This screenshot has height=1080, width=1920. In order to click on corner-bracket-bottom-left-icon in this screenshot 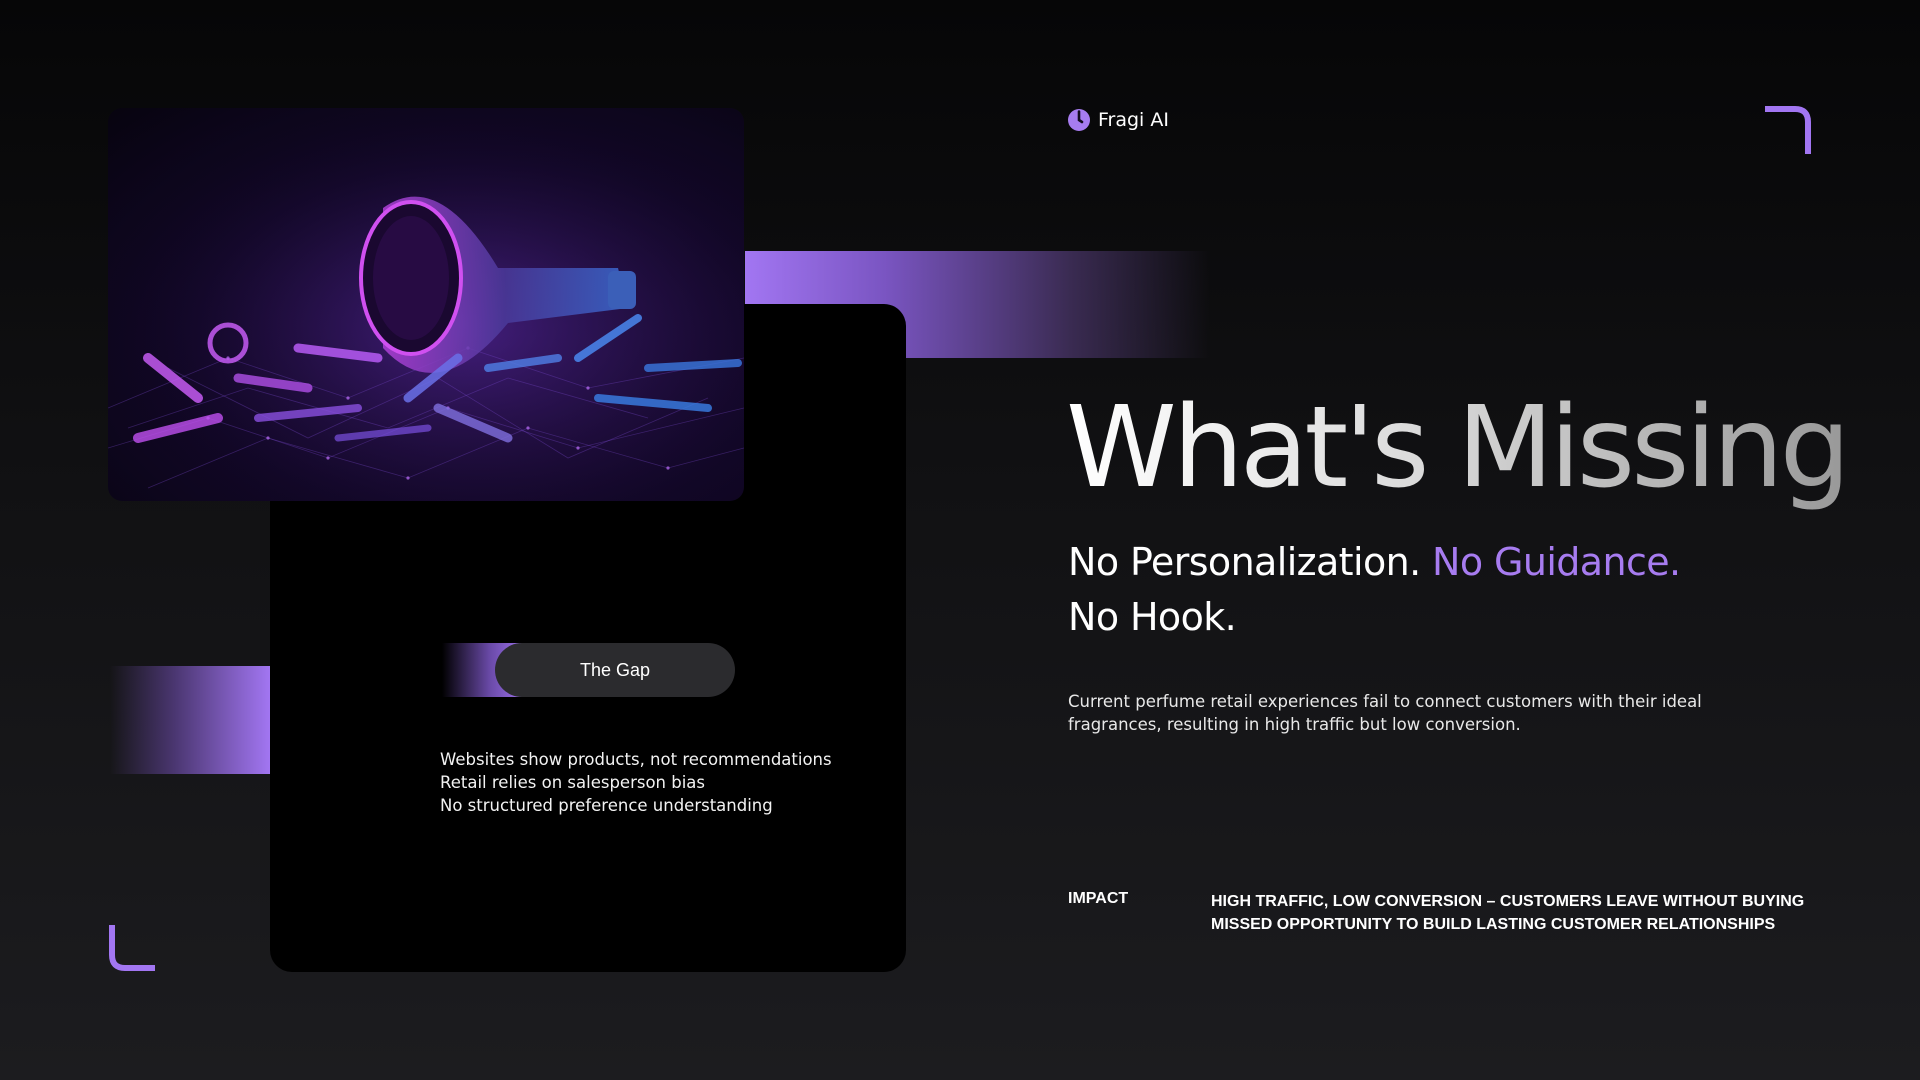, I will do `click(132, 948)`.